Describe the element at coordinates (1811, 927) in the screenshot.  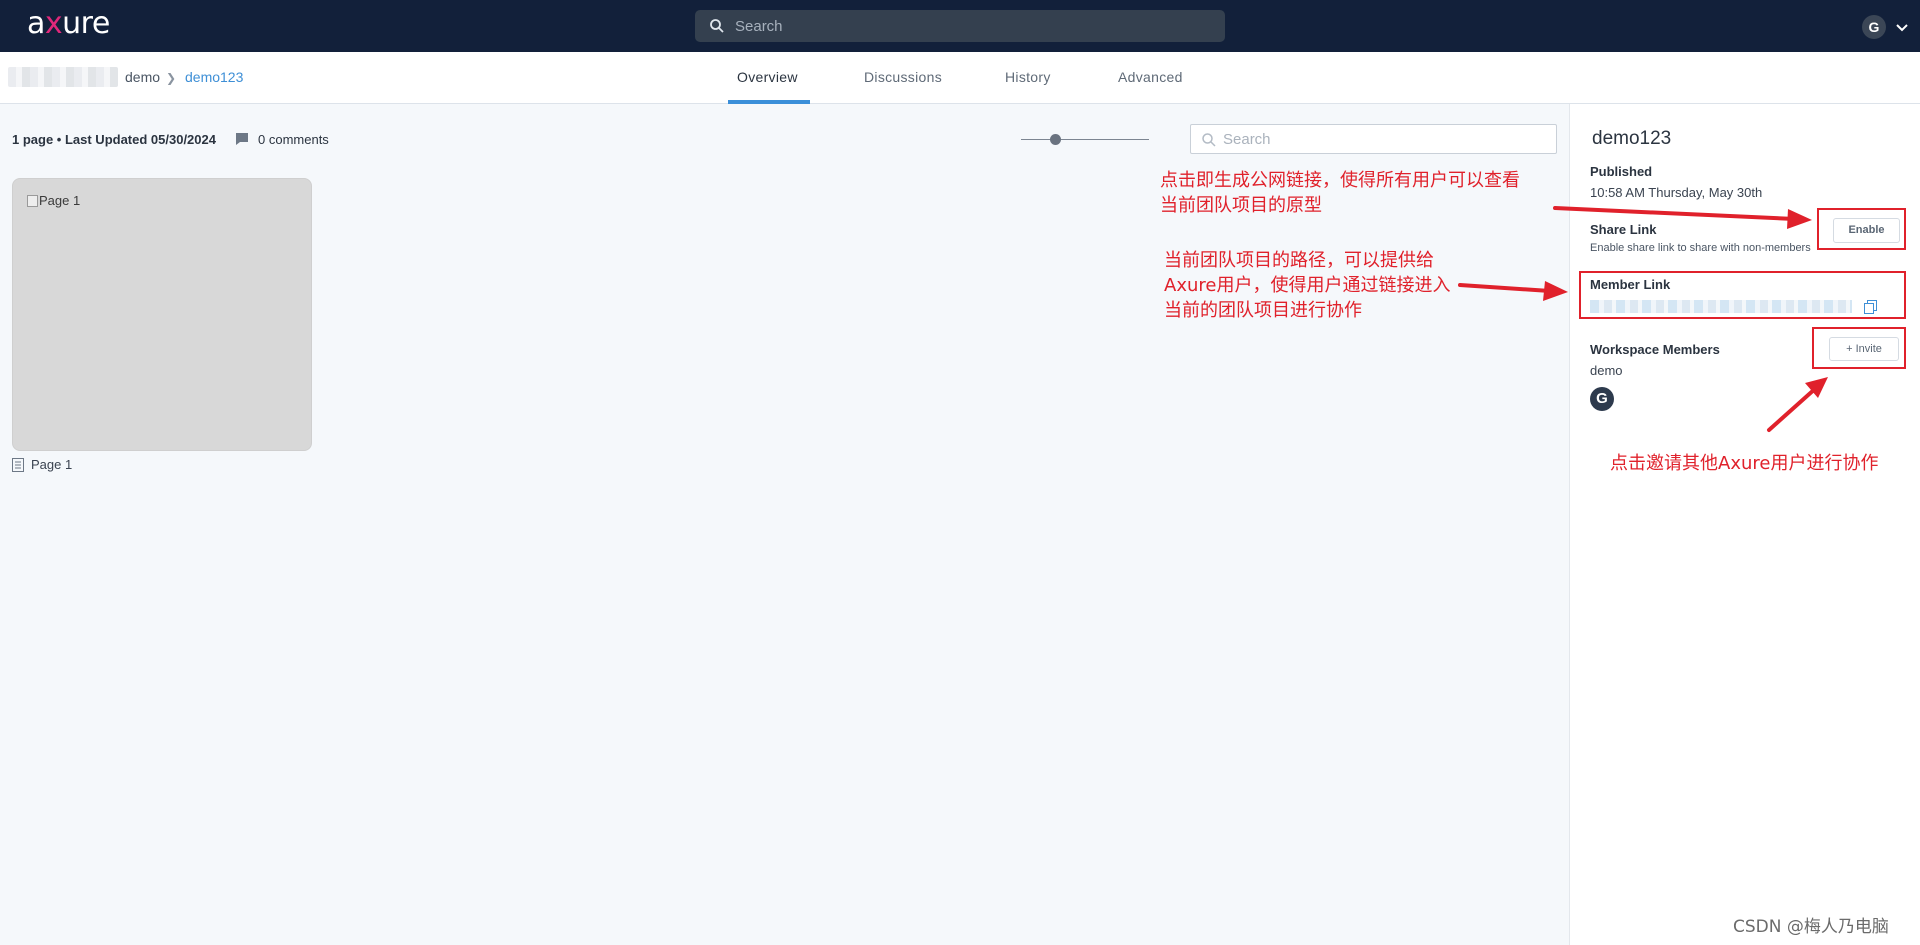
I see `watermark: CSDN @梅人乃电脑` at that location.